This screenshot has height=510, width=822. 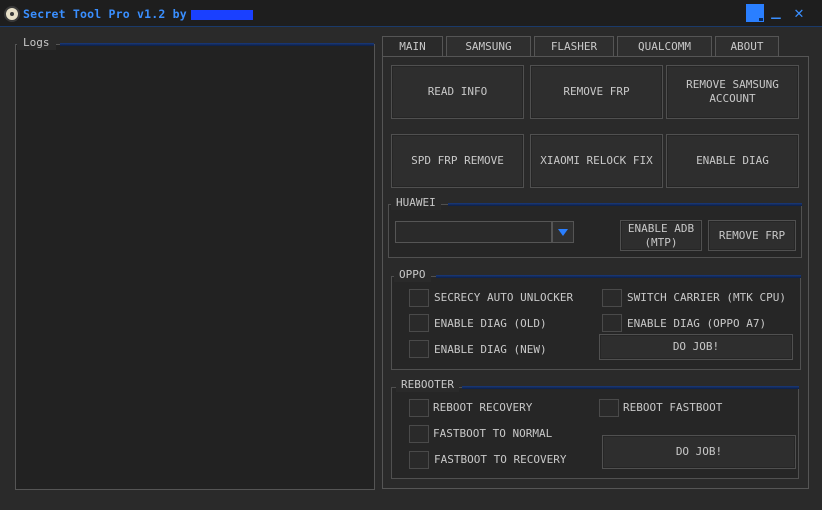 I want to click on rebooter-section-title: REBOOTER, so click(x=427, y=385).